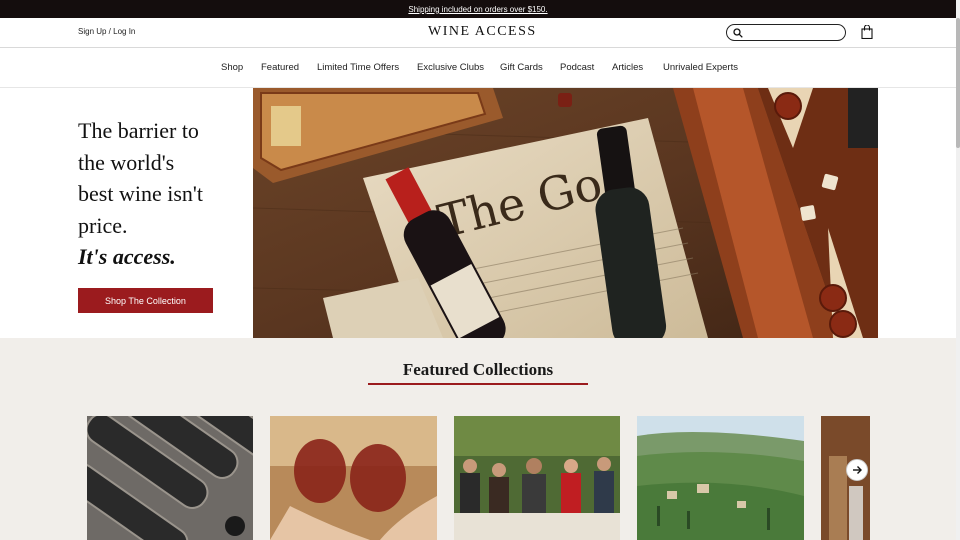  I want to click on promo-bar: Shipping included on orders over $150., so click(478, 9).